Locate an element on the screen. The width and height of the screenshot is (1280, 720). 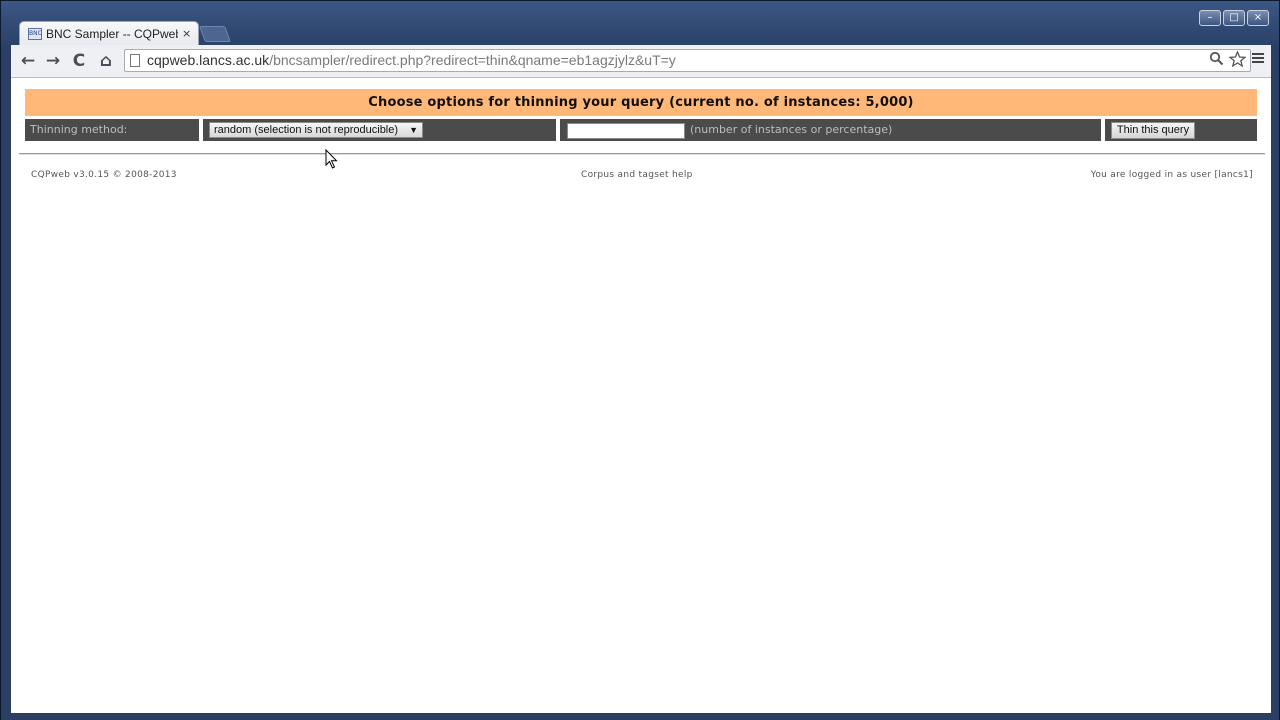
maximize-button: □ is located at coordinates (1234, 18).